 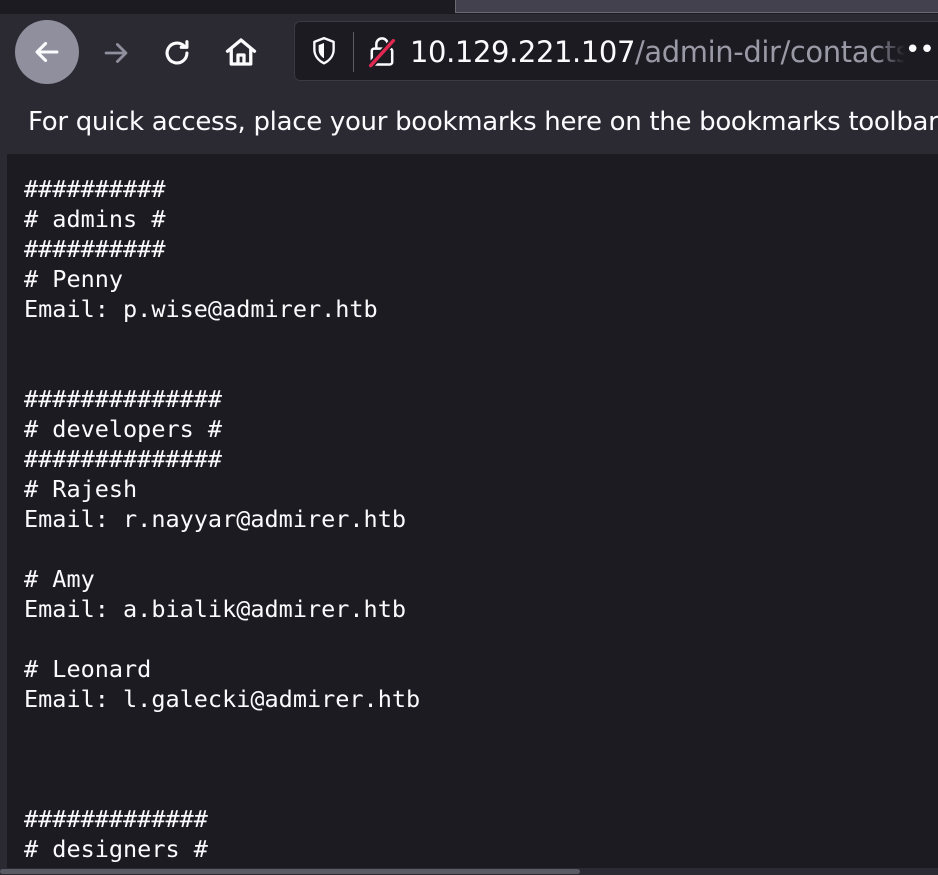 What do you see at coordinates (59, 579) in the screenshot?
I see `text-line: # Amy` at bounding box center [59, 579].